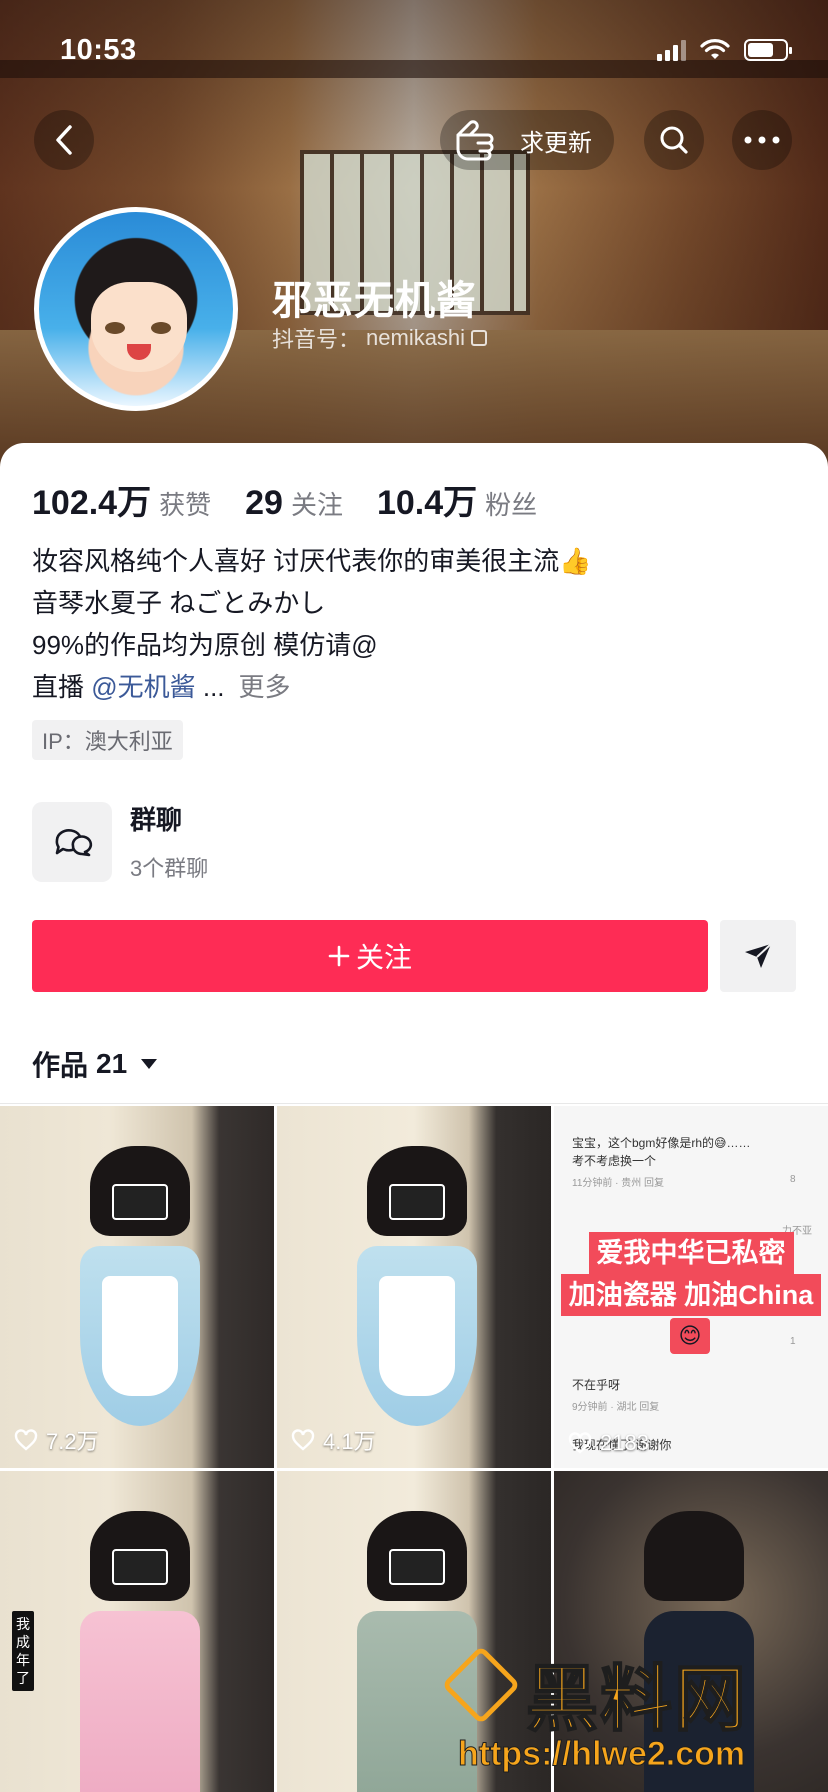 Image resolution: width=828 pixels, height=1792 pixels. I want to click on bio-mention-link: @无机酱, so click(143, 687).